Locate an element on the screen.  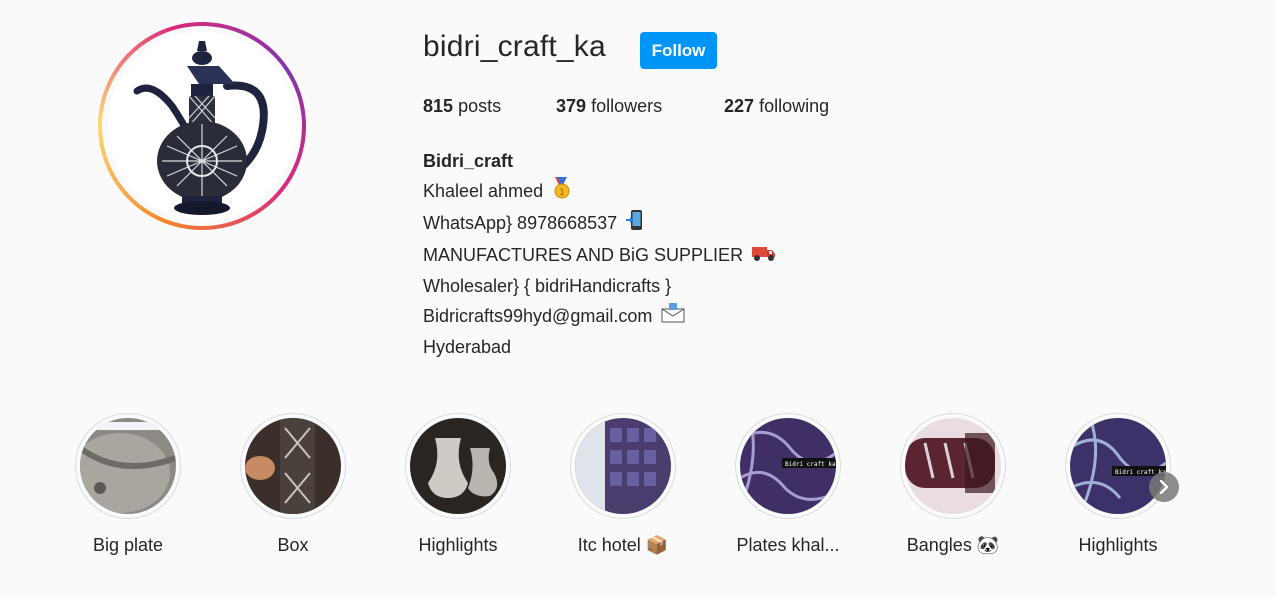
followers-stat: 379 followers is located at coordinates (609, 106).